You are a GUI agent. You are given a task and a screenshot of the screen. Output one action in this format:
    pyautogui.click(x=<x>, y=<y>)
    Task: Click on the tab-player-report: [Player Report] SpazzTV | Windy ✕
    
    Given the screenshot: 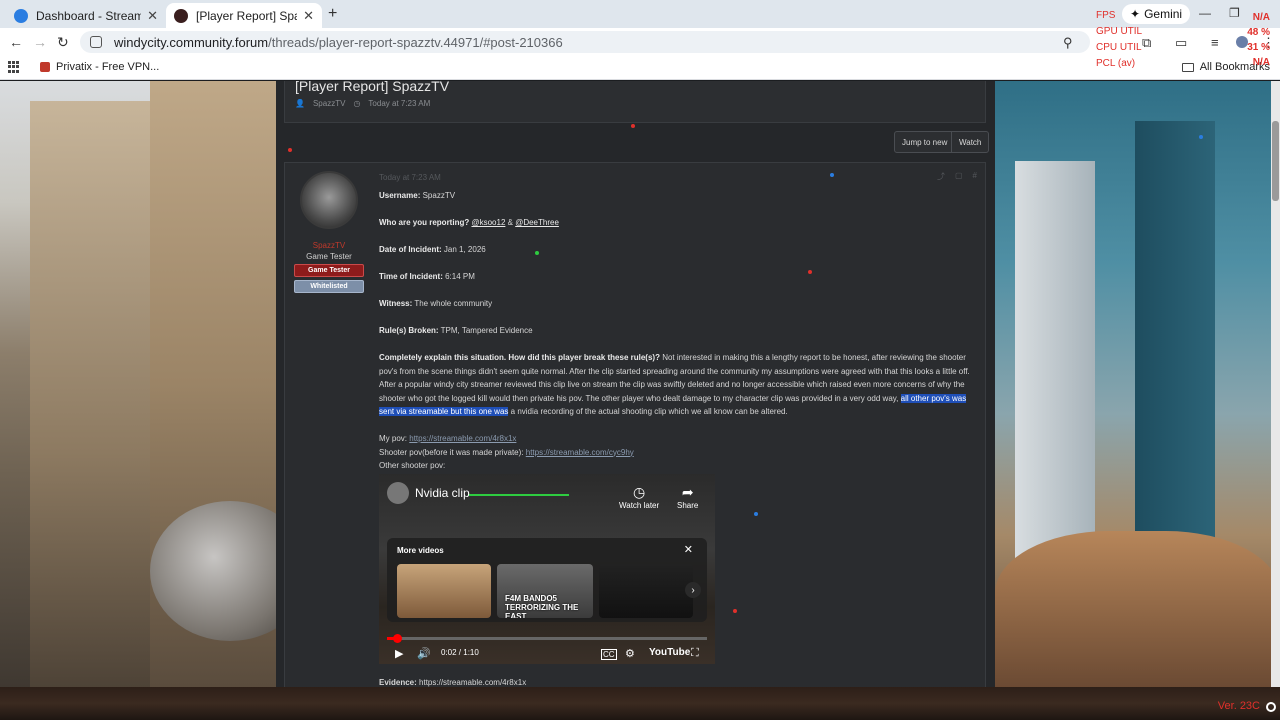 What is the action you would take?
    pyautogui.click(x=244, y=15)
    